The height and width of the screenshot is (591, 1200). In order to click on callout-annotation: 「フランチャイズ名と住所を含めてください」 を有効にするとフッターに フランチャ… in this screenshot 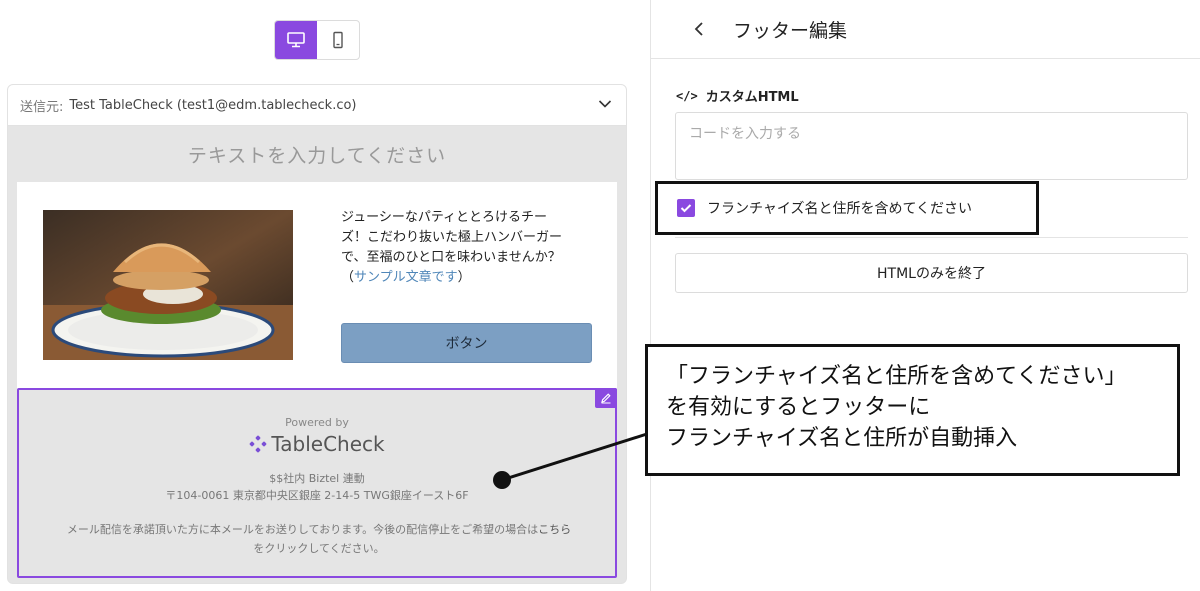, I will do `click(912, 410)`.